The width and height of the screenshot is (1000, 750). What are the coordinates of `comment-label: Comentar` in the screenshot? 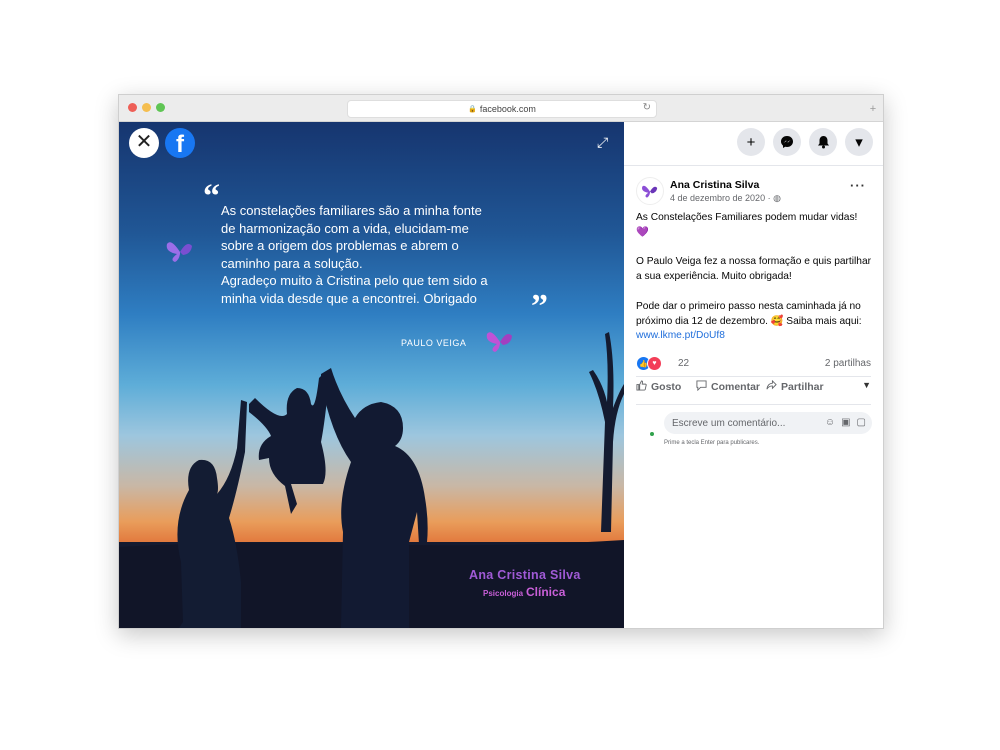 It's located at (736, 387).